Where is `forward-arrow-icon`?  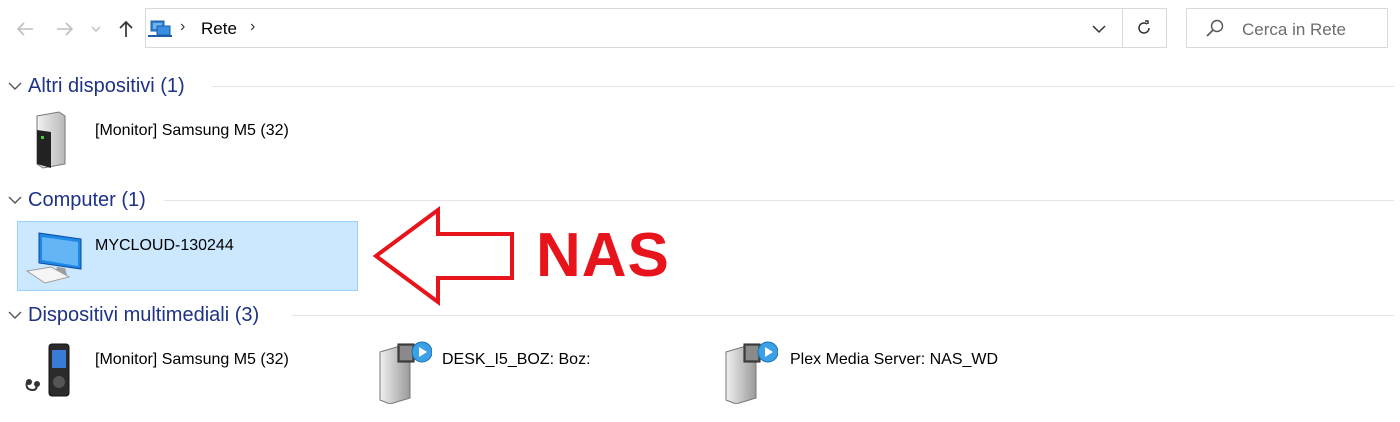 forward-arrow-icon is located at coordinates (65, 29).